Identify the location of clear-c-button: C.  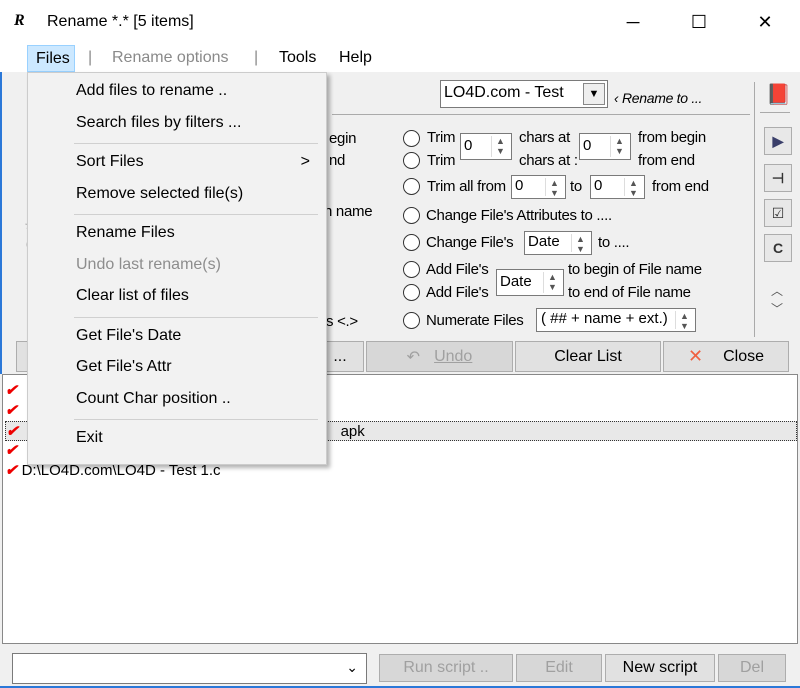
(778, 248).